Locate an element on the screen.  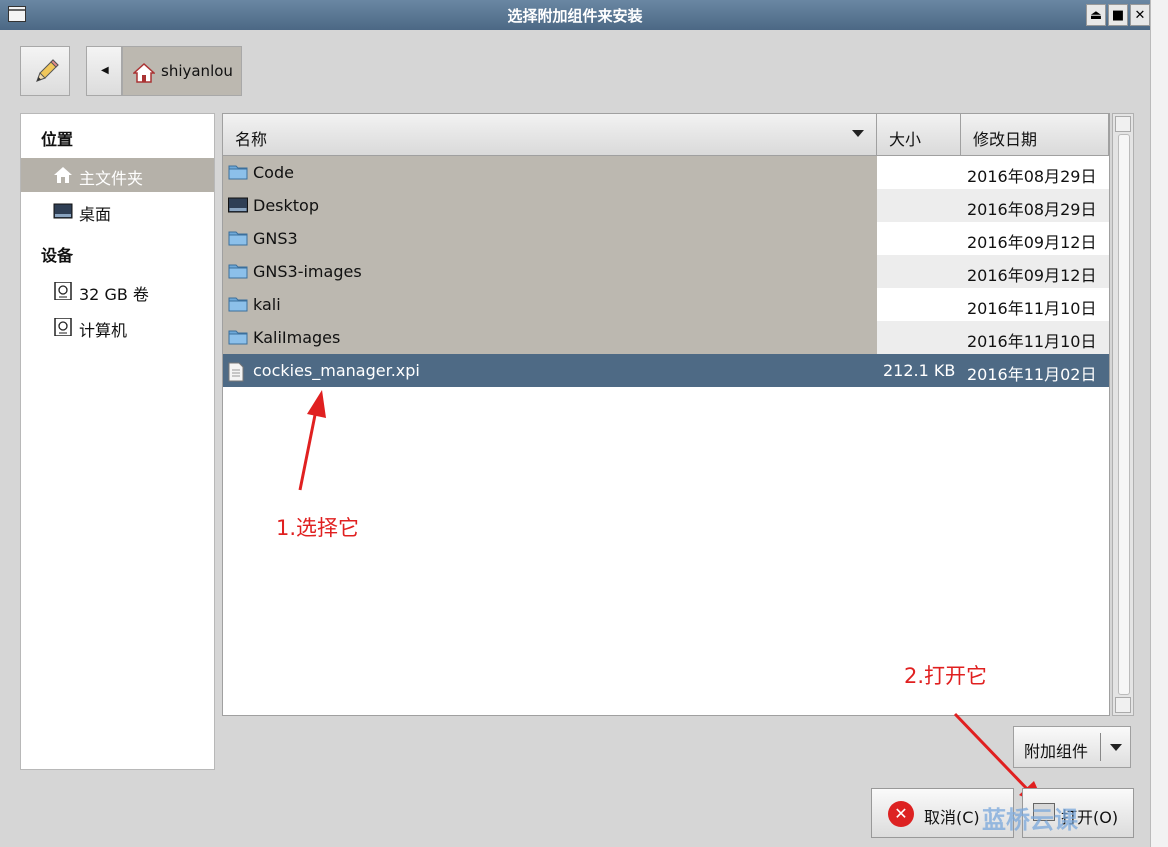
column-header-modified: 修改日期 is located at coordinates (1035, 135).